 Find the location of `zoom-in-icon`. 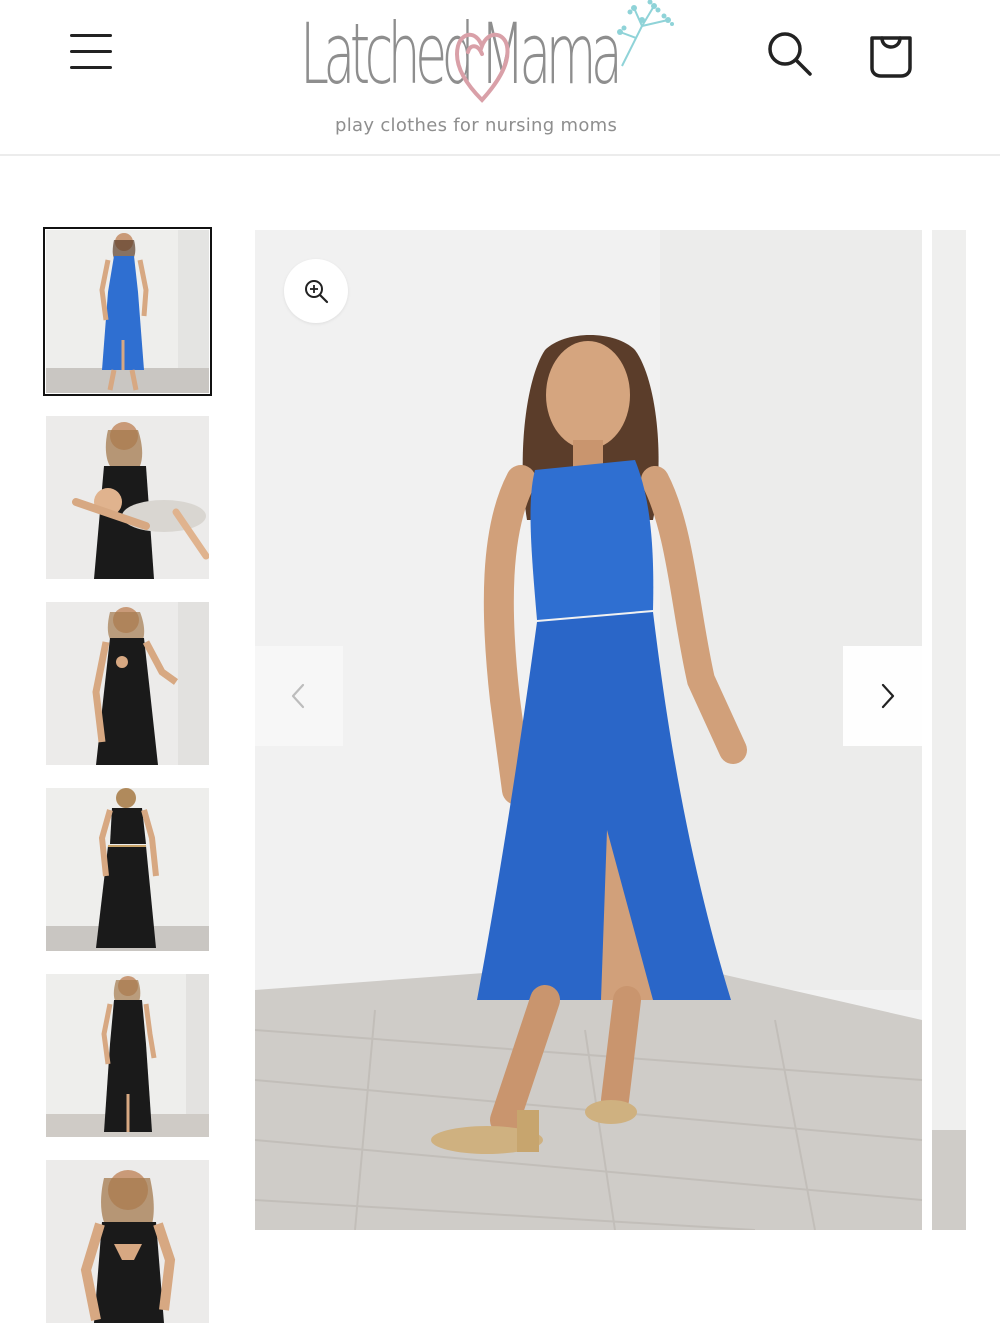

zoom-in-icon is located at coordinates (317, 292).